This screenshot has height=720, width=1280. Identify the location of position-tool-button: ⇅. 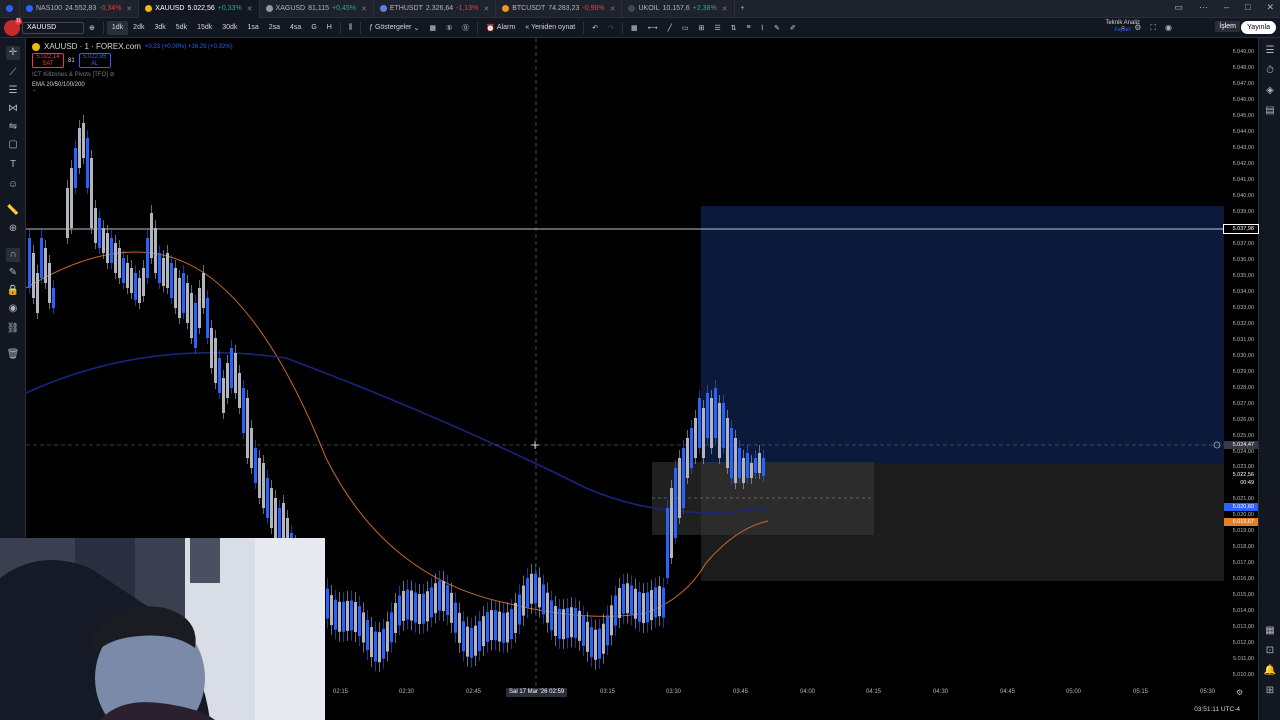
(734, 28).